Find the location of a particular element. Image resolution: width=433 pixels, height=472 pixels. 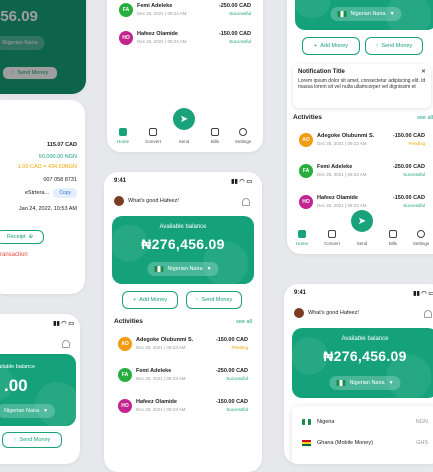

currency-option-name: Nigeria is located at coordinates (326, 422).